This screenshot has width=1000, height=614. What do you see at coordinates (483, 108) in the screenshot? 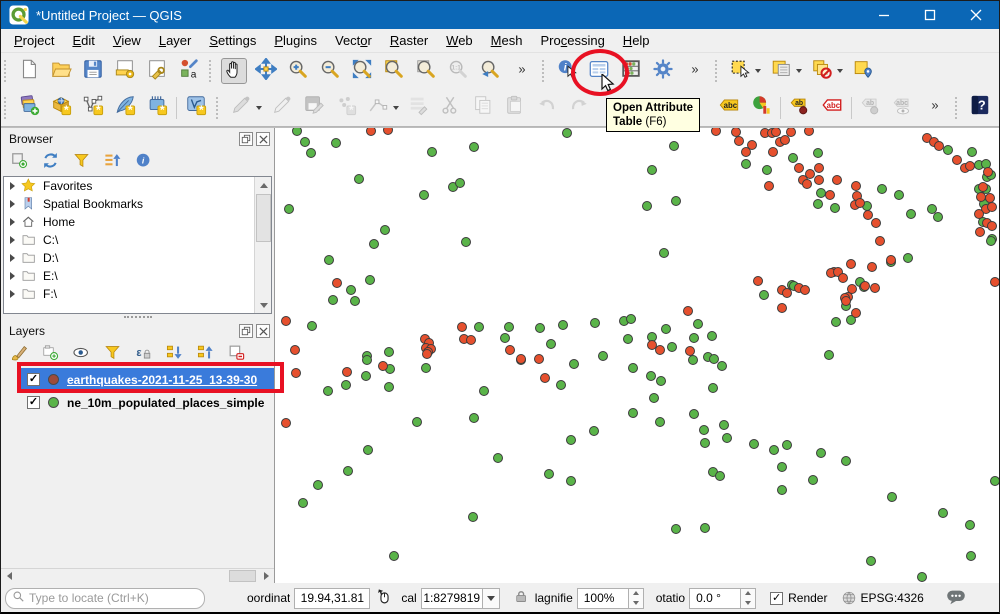
I see `copy-features-button` at bounding box center [483, 108].